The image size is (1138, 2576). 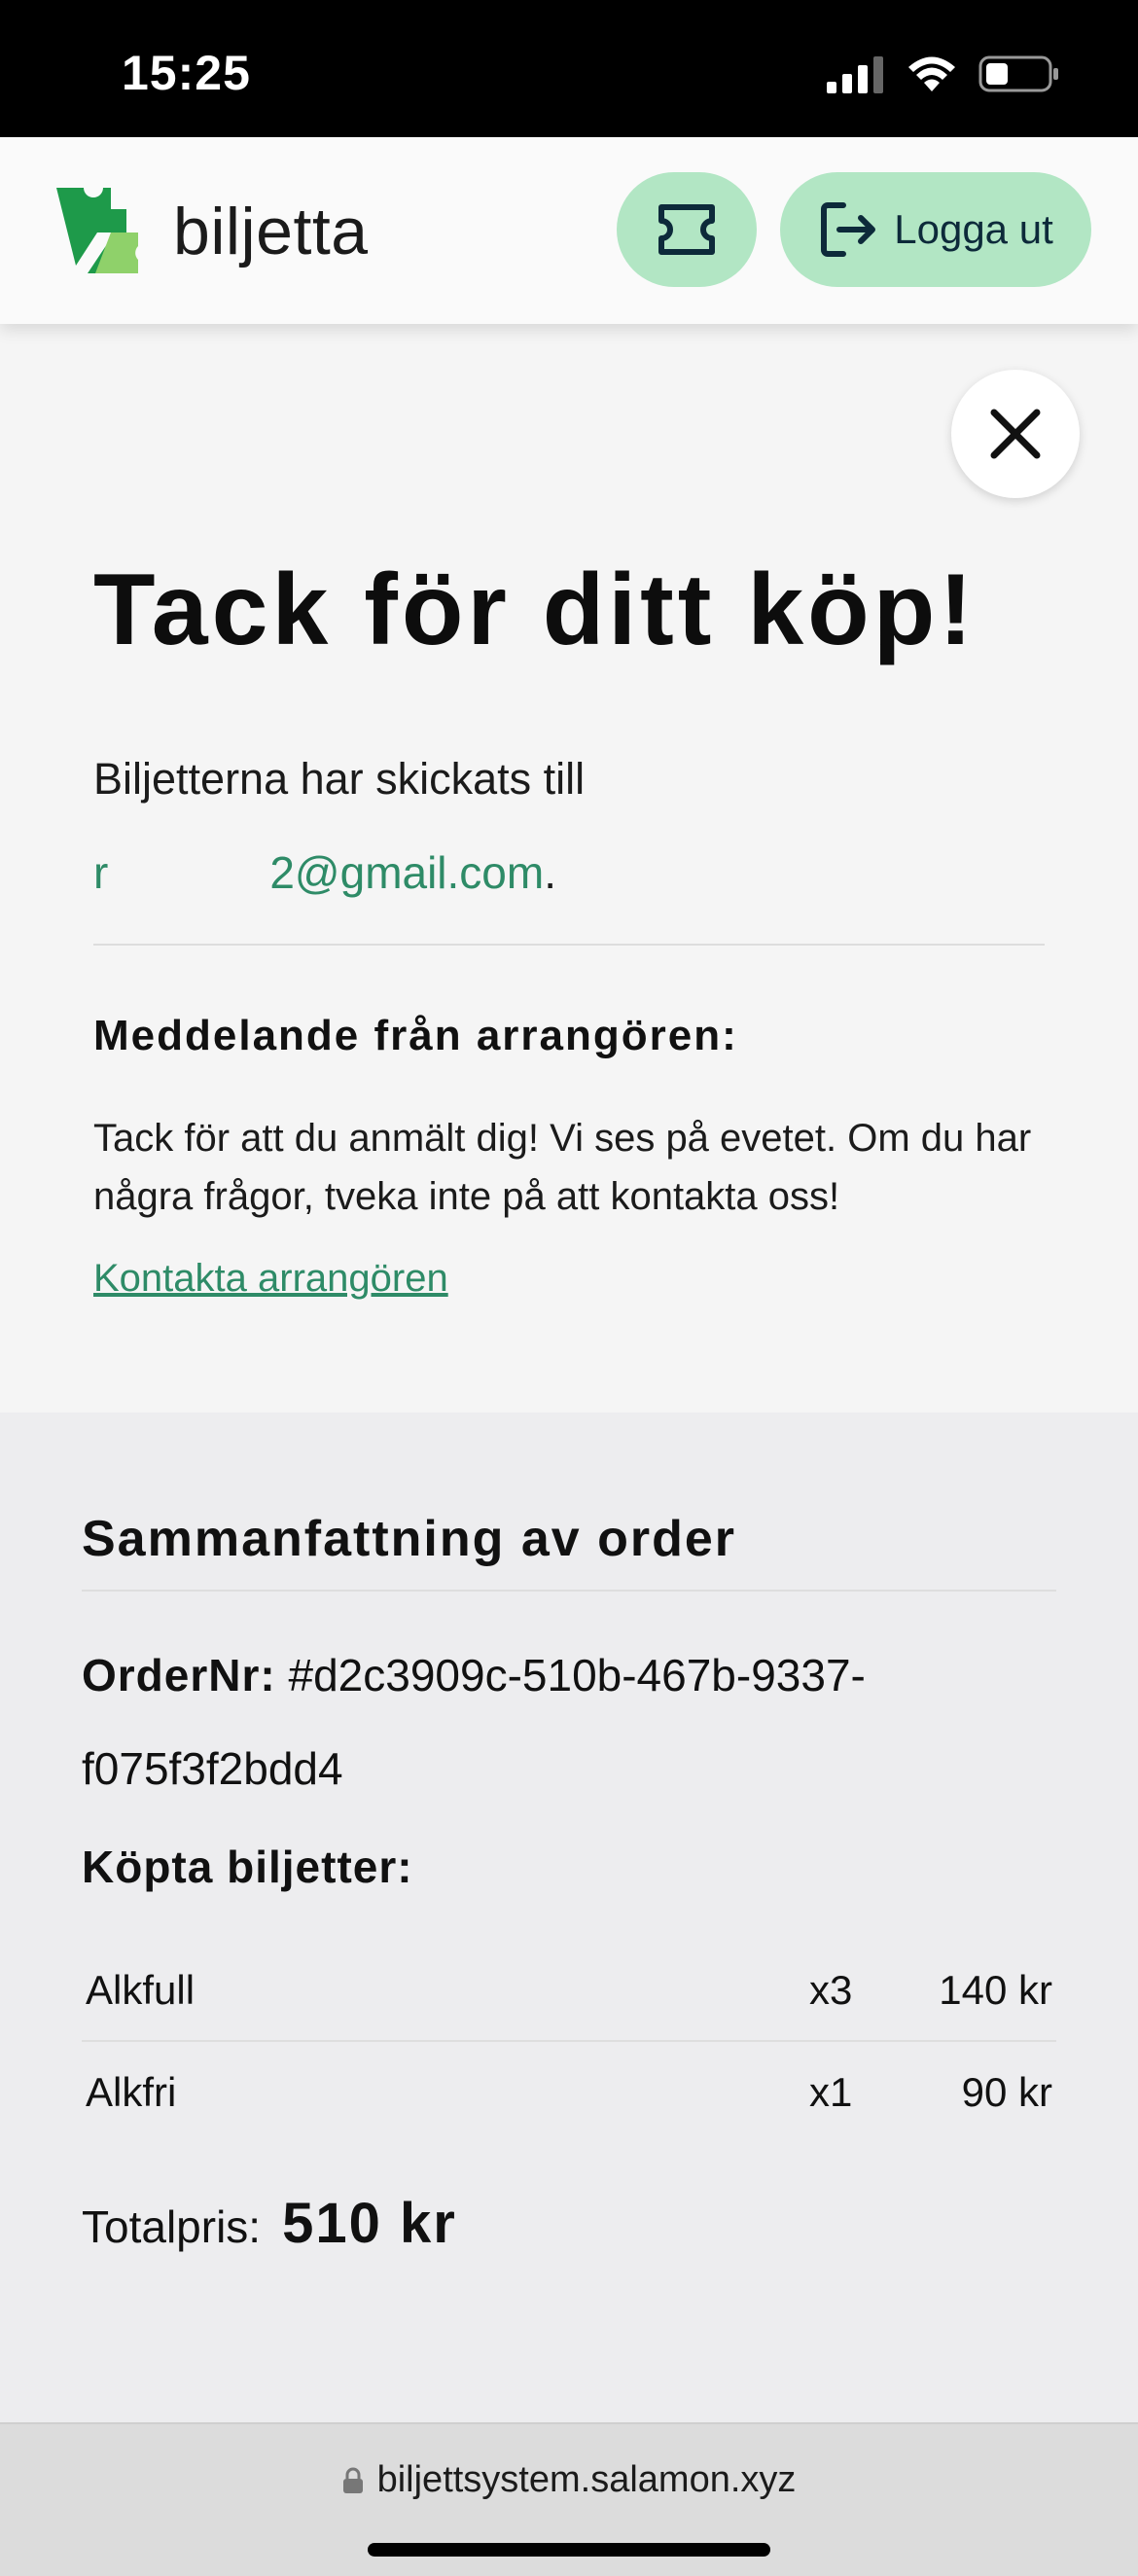 What do you see at coordinates (569, 2550) in the screenshot?
I see `home-indicator` at bounding box center [569, 2550].